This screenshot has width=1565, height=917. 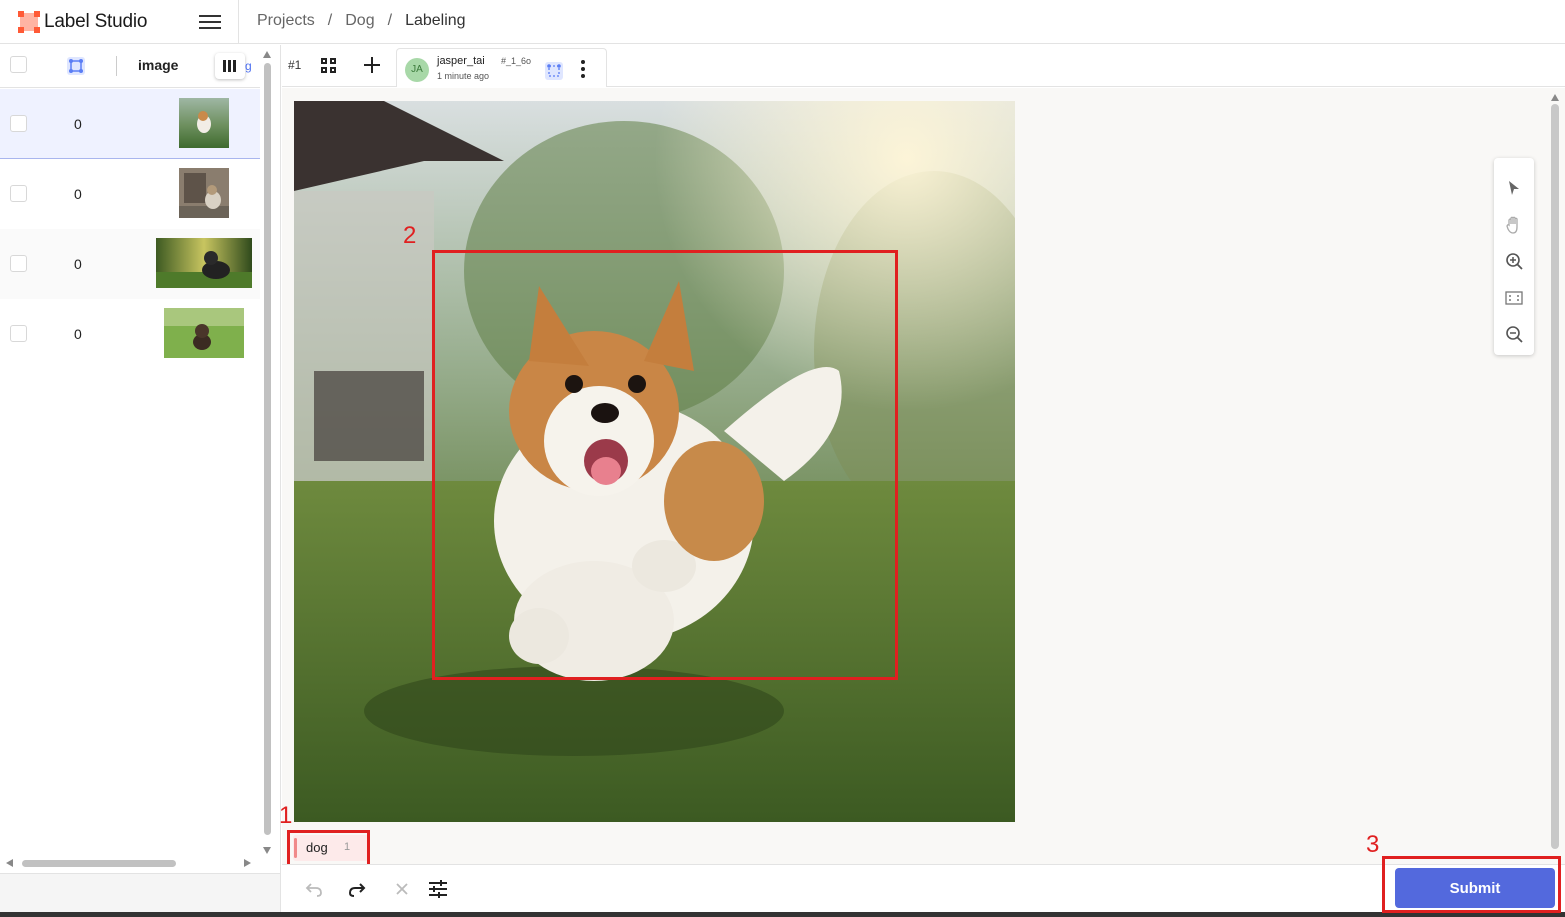 What do you see at coordinates (1514, 298) in the screenshot?
I see `fit-to-screen-icon` at bounding box center [1514, 298].